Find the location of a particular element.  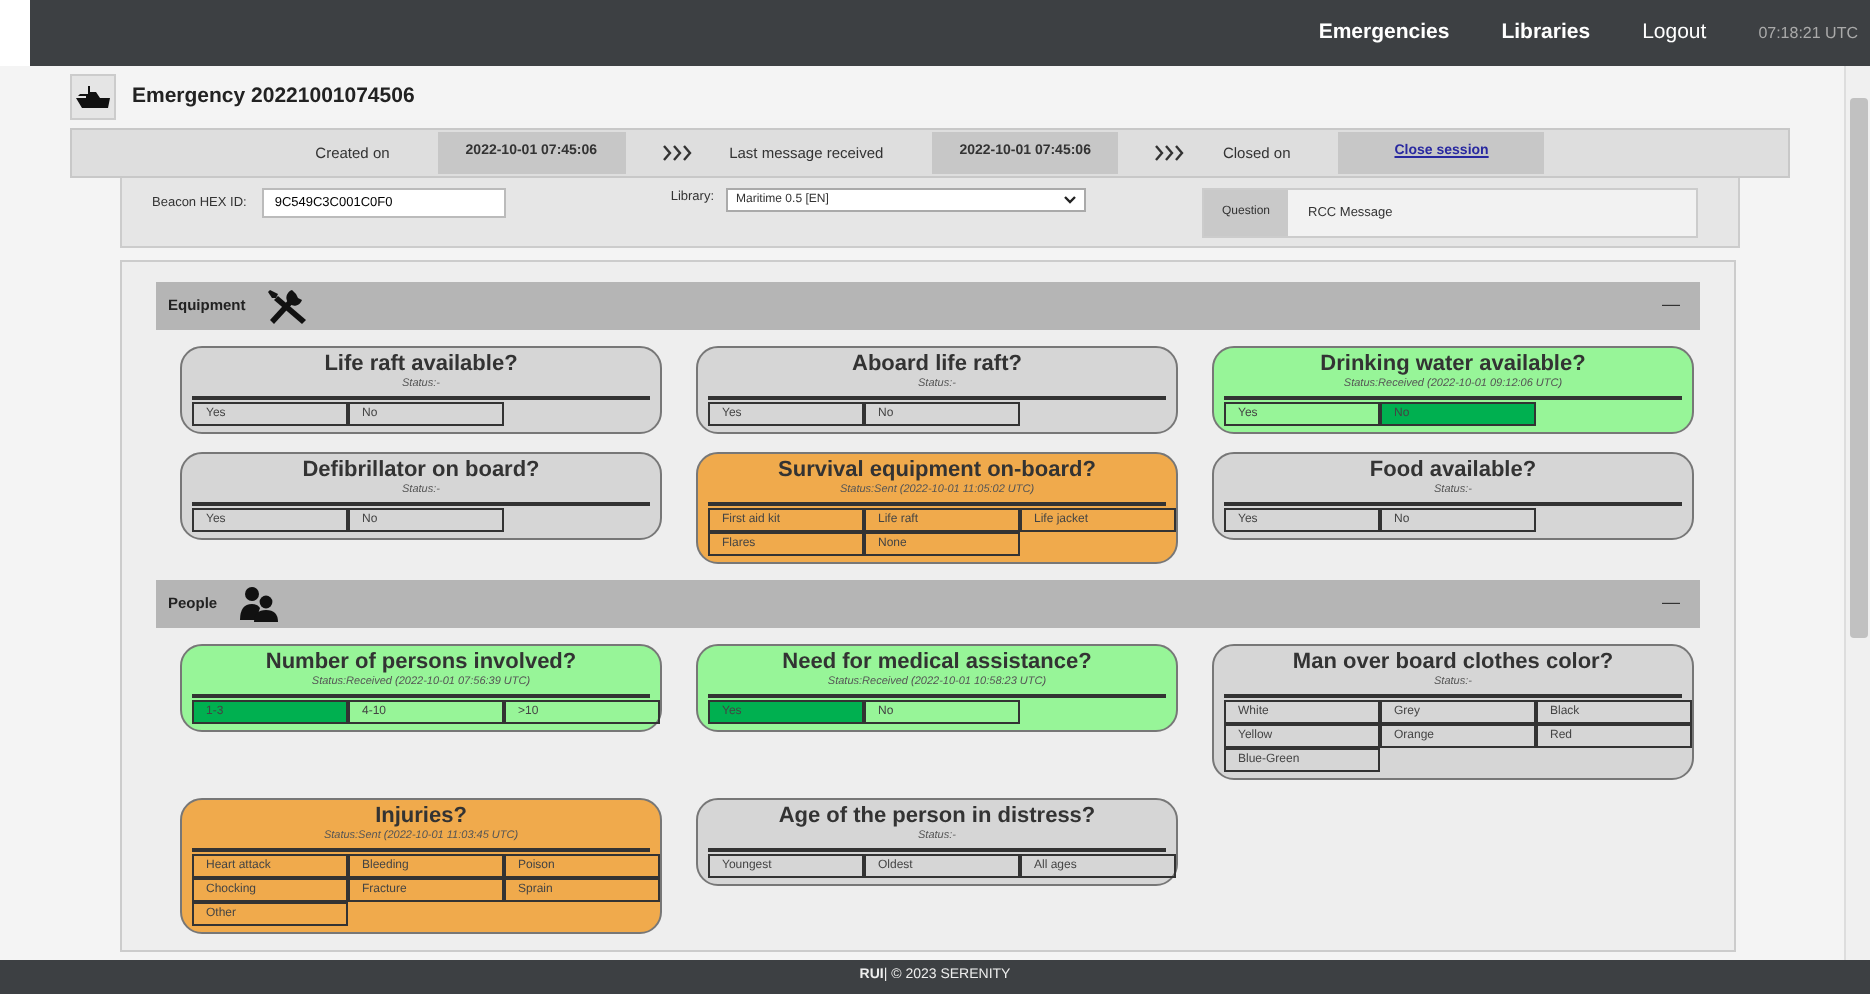

question-title: Defibrillator on board? is located at coordinates (421, 470).